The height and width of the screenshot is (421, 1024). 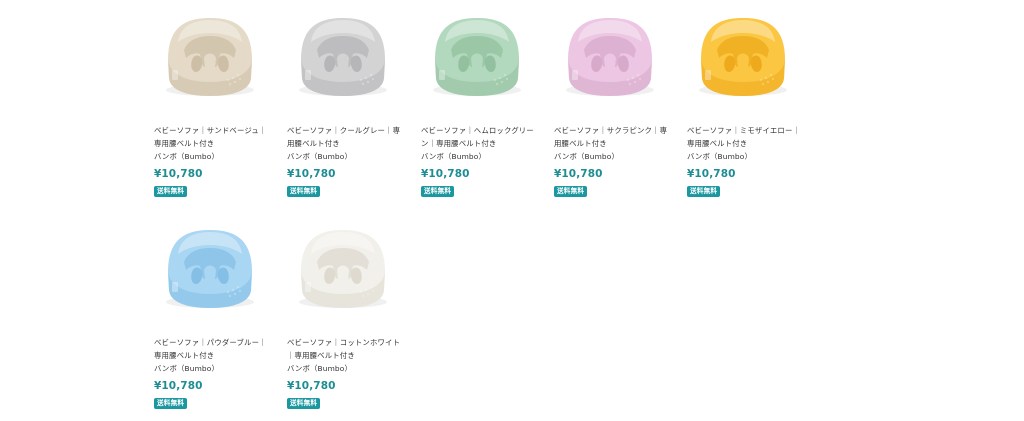 I want to click on product-title: ベビーソファ｜クールグレー｜専用腰ベルト付き, so click(x=346, y=137).